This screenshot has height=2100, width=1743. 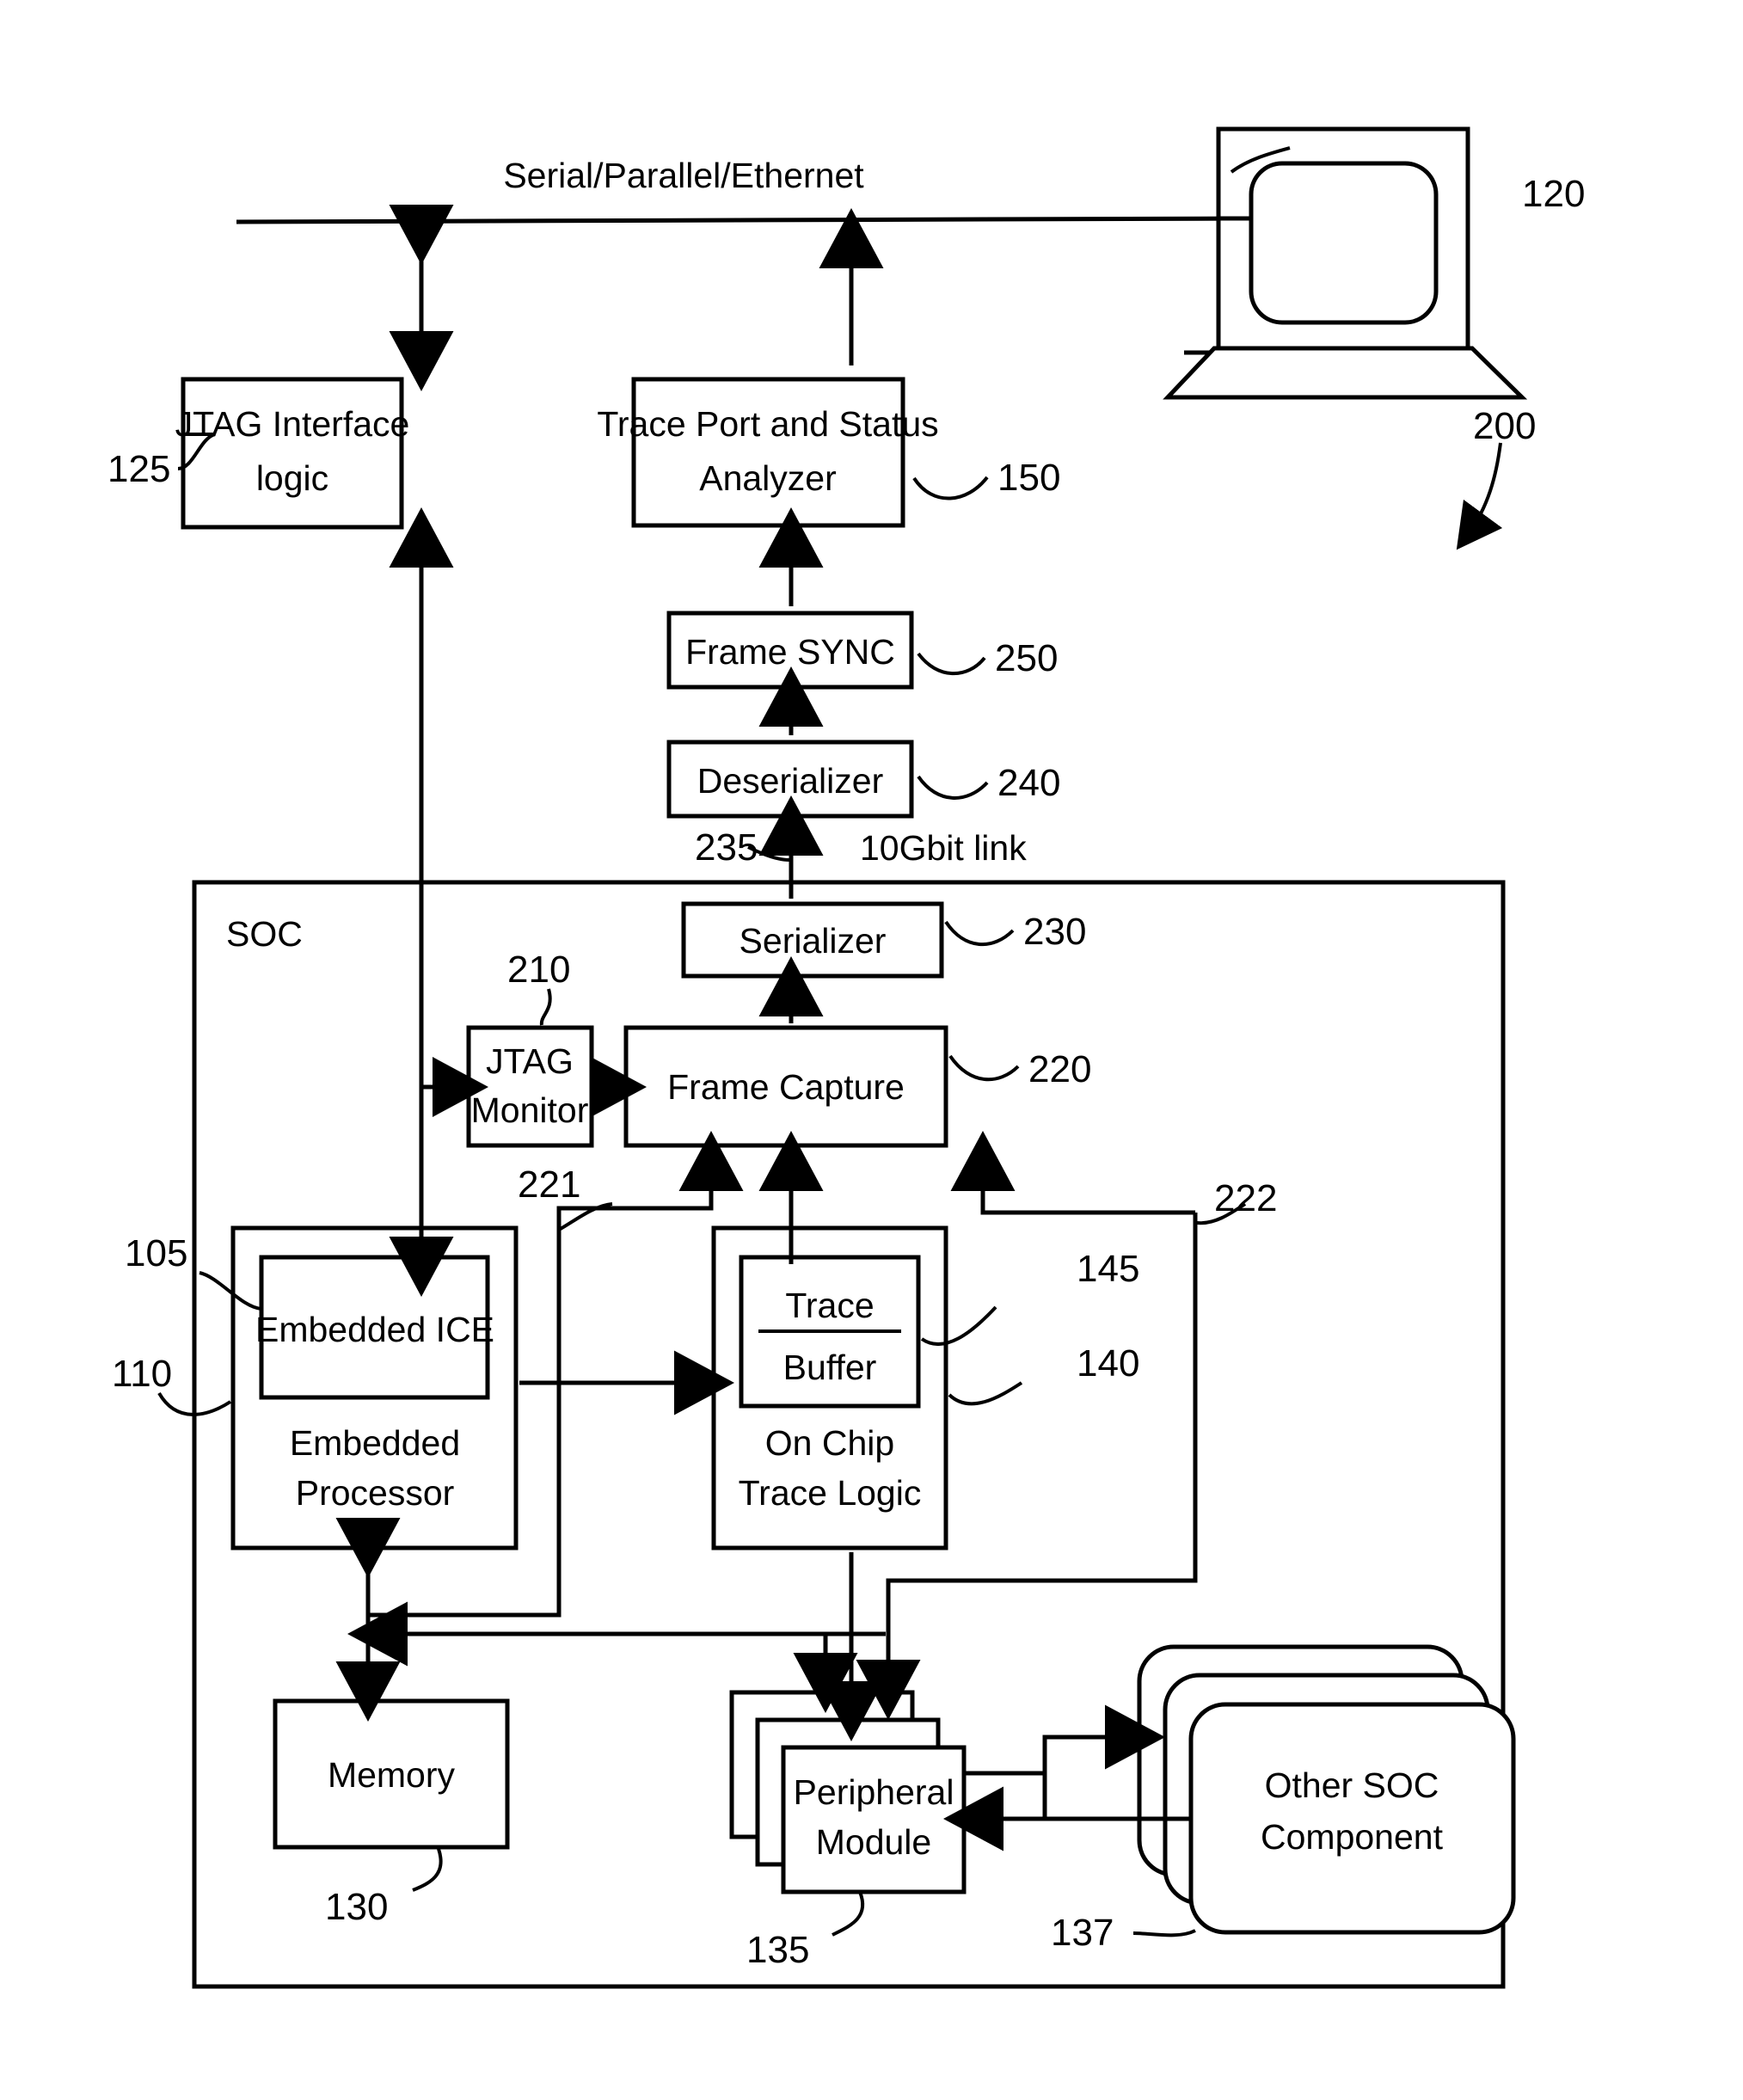 What do you see at coordinates (292, 478) in the screenshot?
I see `jtag-interface-logic-label-2: logic` at bounding box center [292, 478].